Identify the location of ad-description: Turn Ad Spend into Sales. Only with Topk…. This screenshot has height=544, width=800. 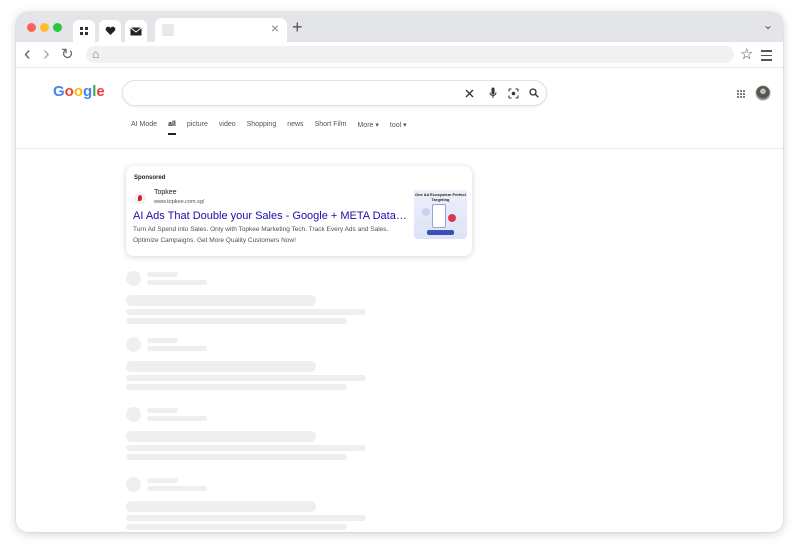
(261, 235).